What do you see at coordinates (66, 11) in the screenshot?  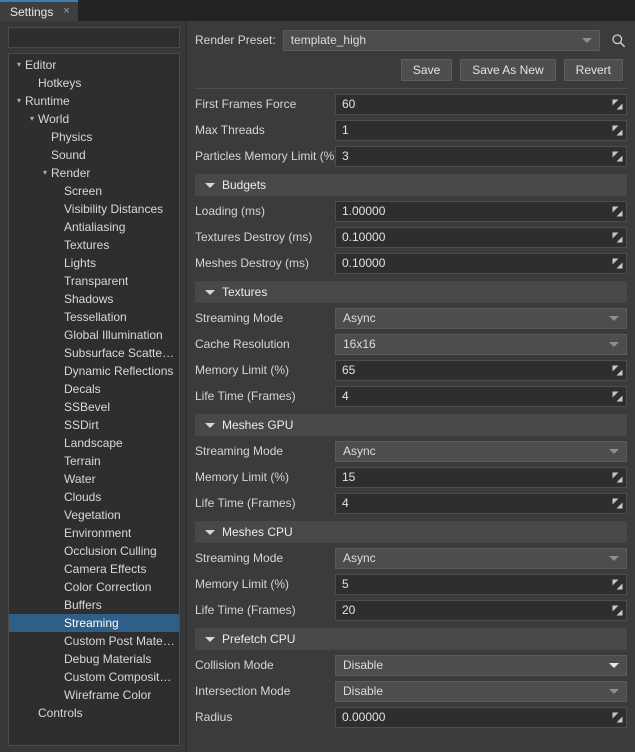 I see `close-icon: ×` at bounding box center [66, 11].